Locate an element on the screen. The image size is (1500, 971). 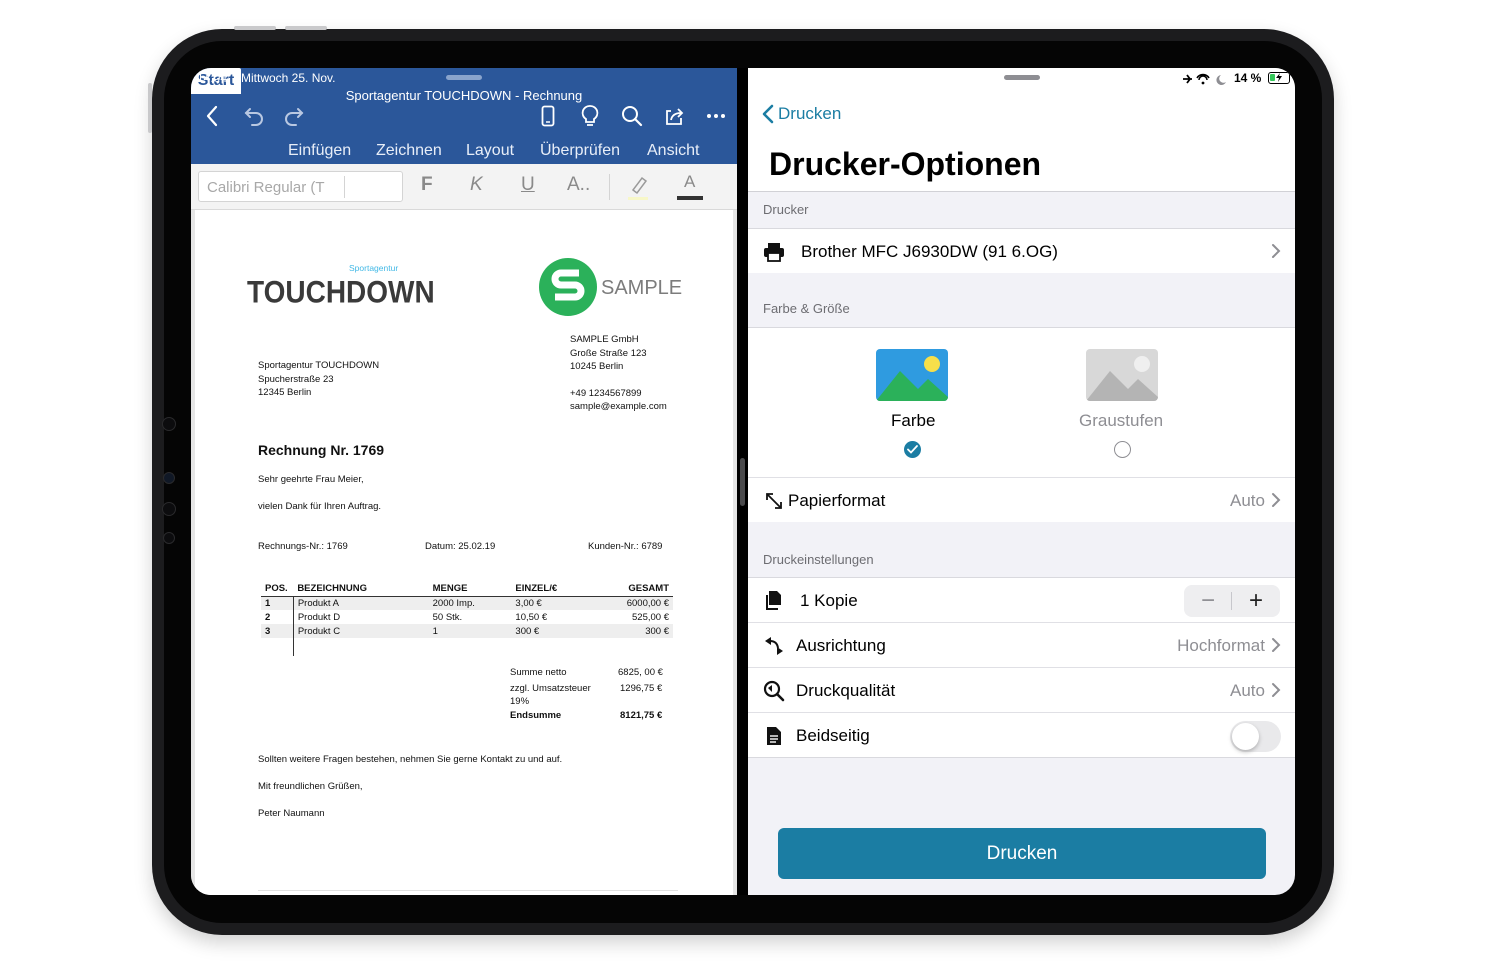
table-cell: 3,00 € is located at coordinates (552, 603).